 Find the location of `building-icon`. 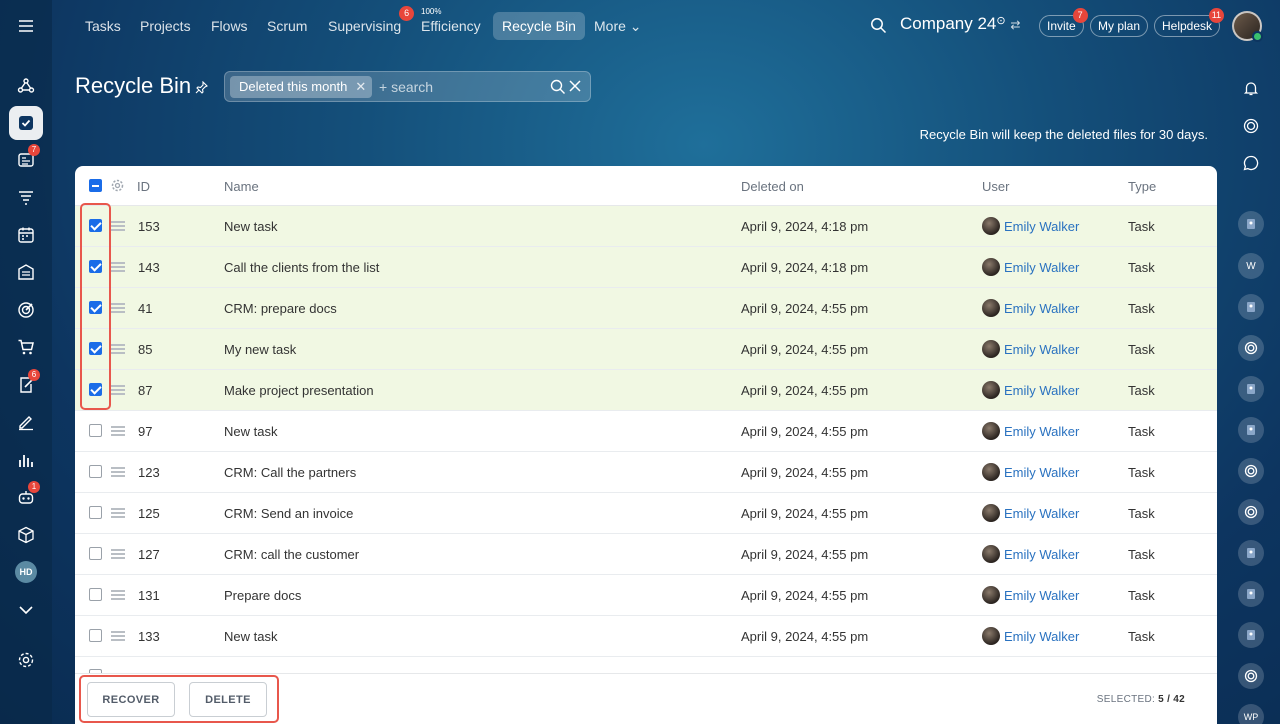

building-icon is located at coordinates (26, 272).